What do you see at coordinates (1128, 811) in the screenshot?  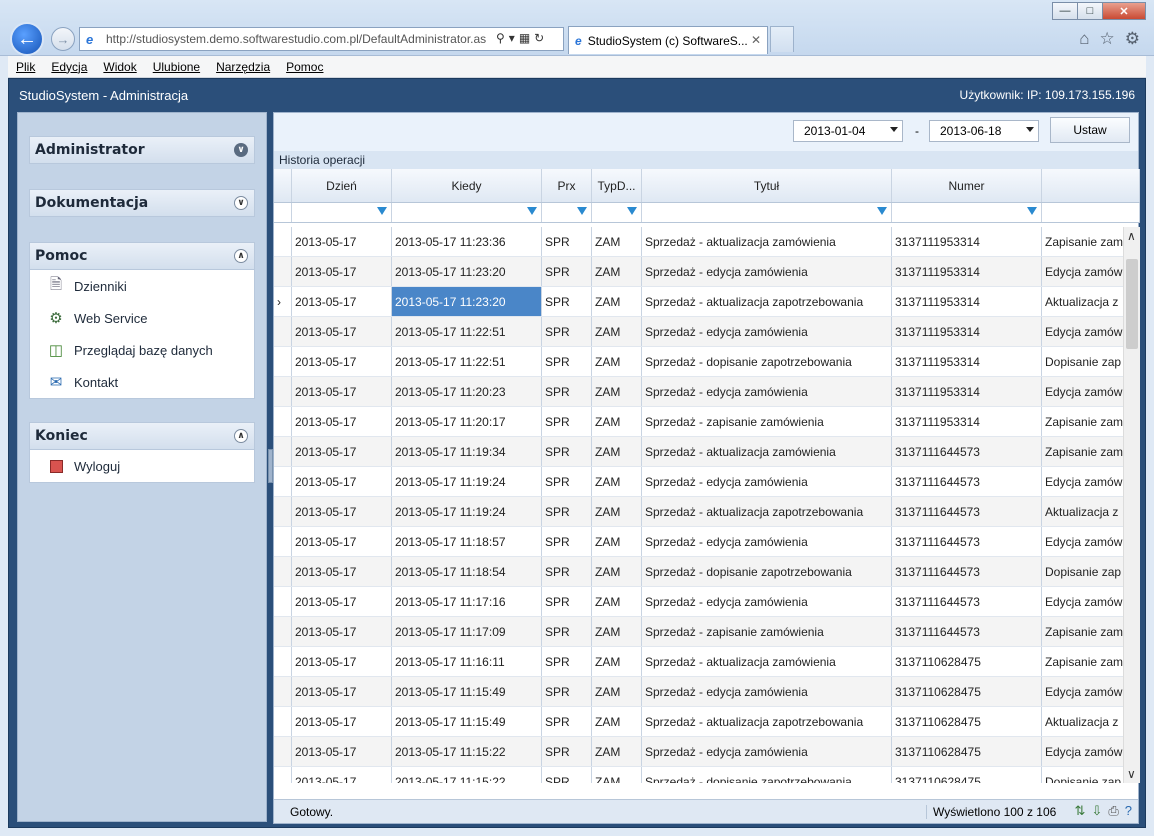 I see `help-icon: ?` at bounding box center [1128, 811].